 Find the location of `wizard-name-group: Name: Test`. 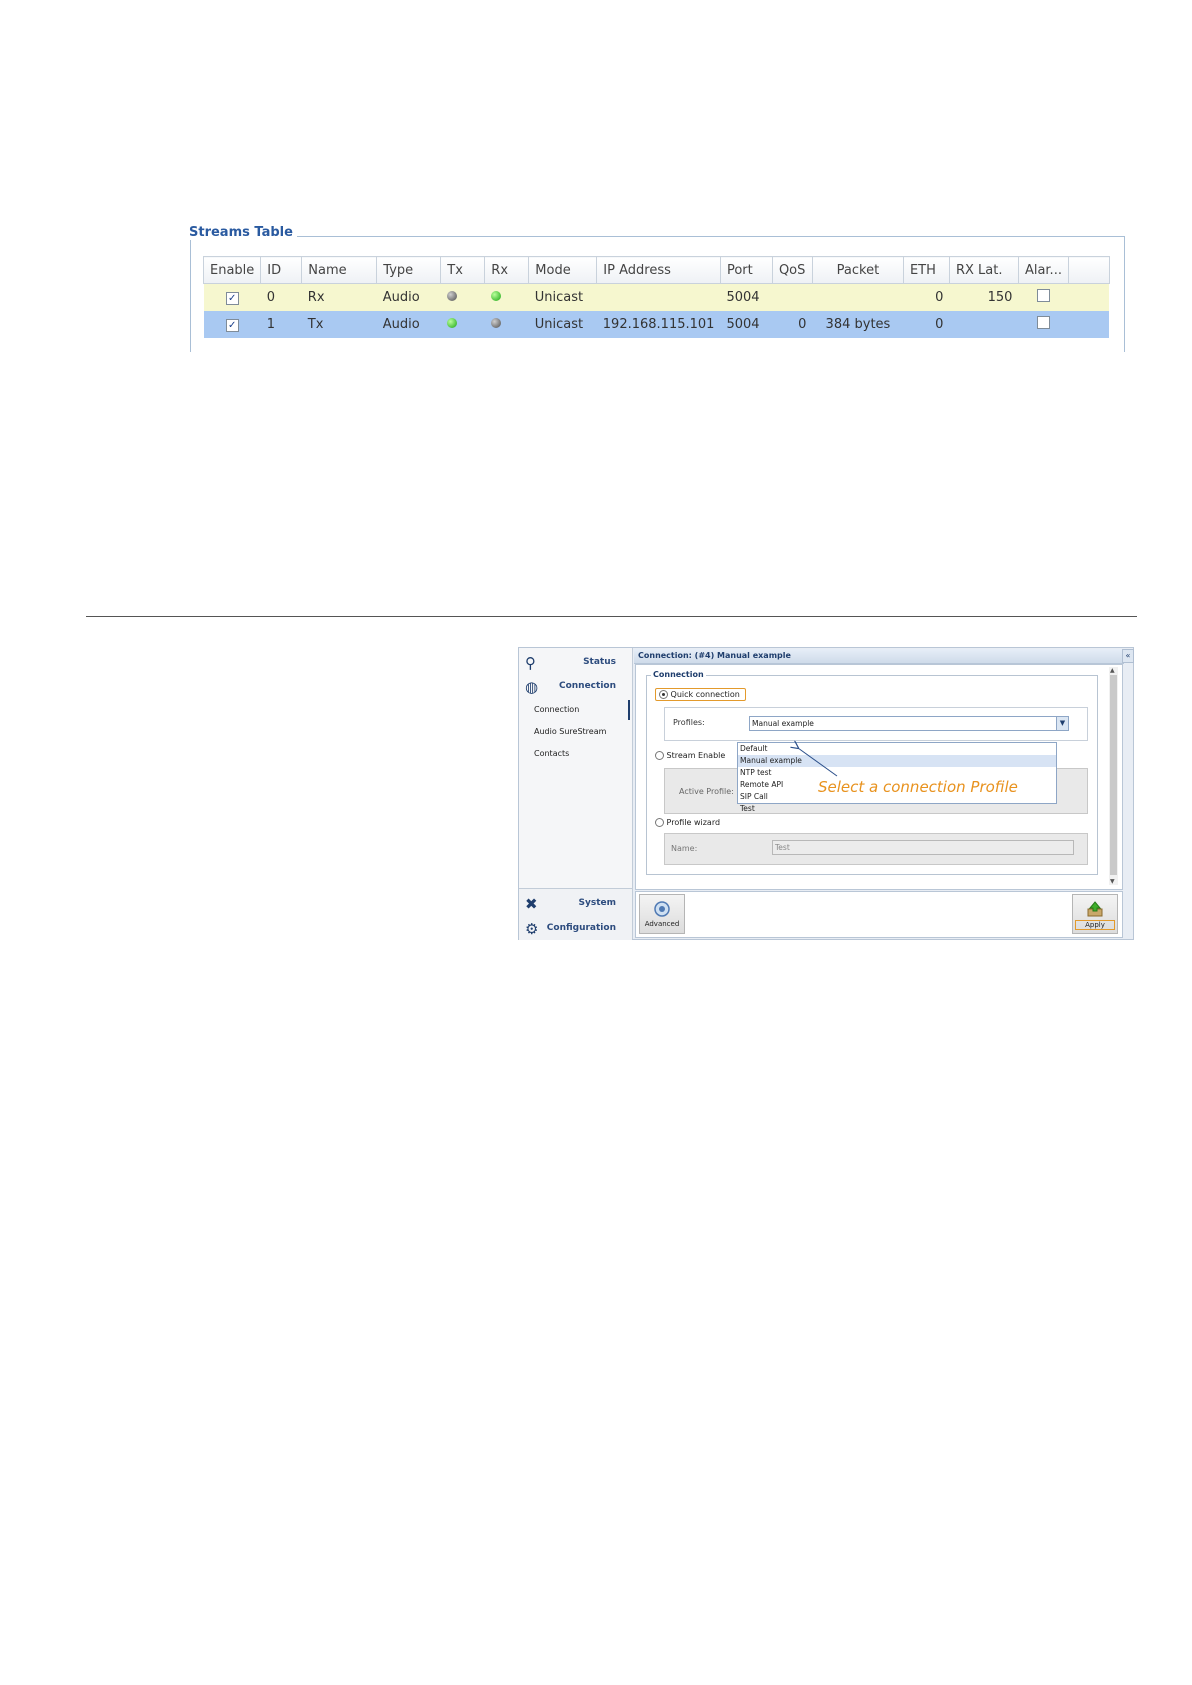

wizard-name-group: Name: Test is located at coordinates (876, 849).